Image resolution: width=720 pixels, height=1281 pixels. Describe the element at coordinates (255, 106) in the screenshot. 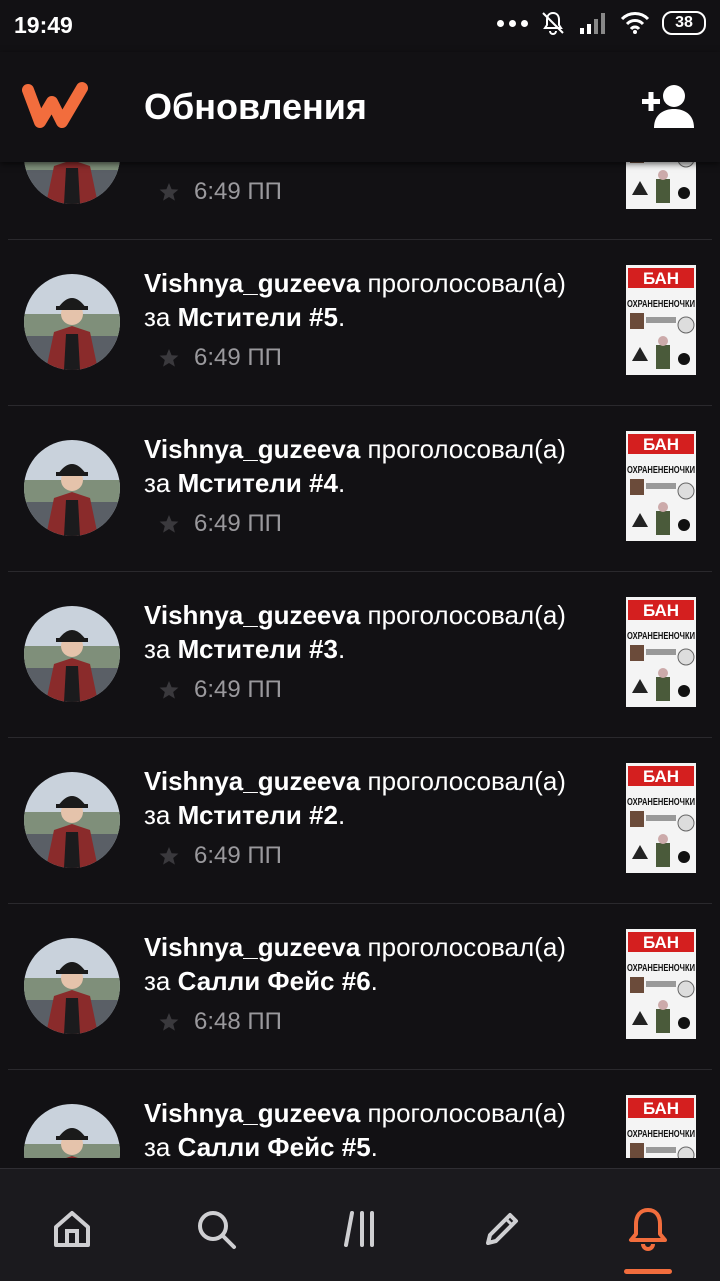

I see `page-title: Обновления` at that location.